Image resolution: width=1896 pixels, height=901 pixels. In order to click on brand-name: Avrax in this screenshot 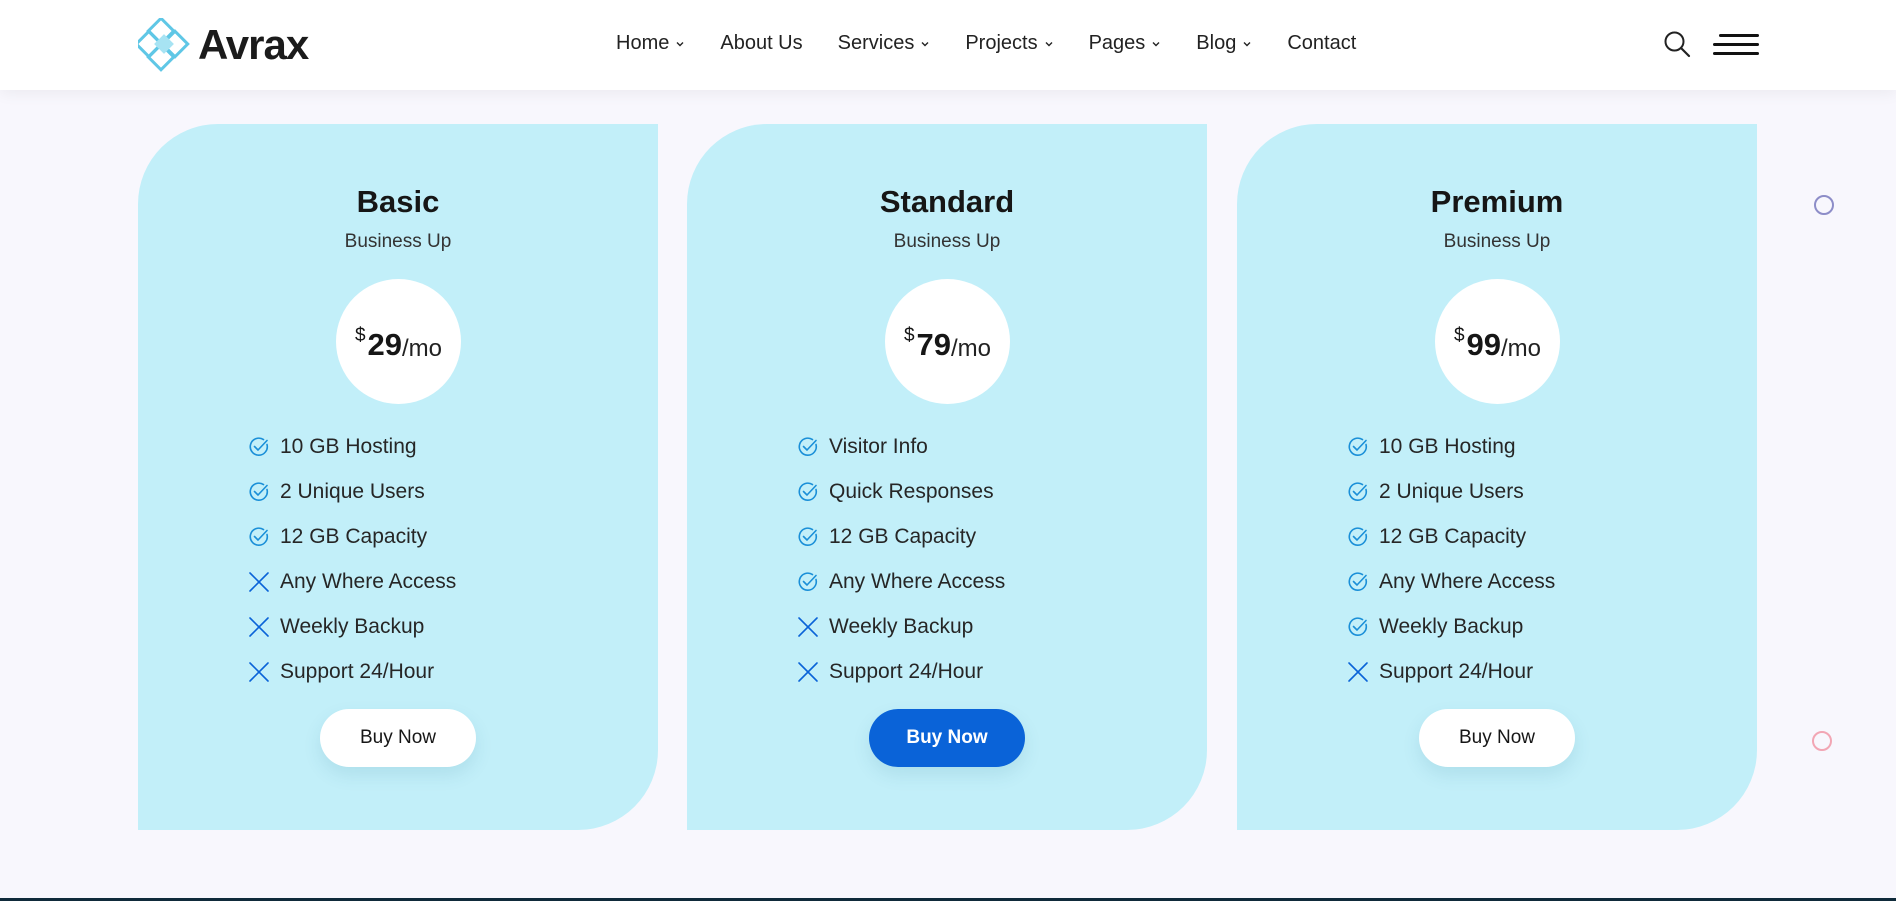, I will do `click(253, 44)`.